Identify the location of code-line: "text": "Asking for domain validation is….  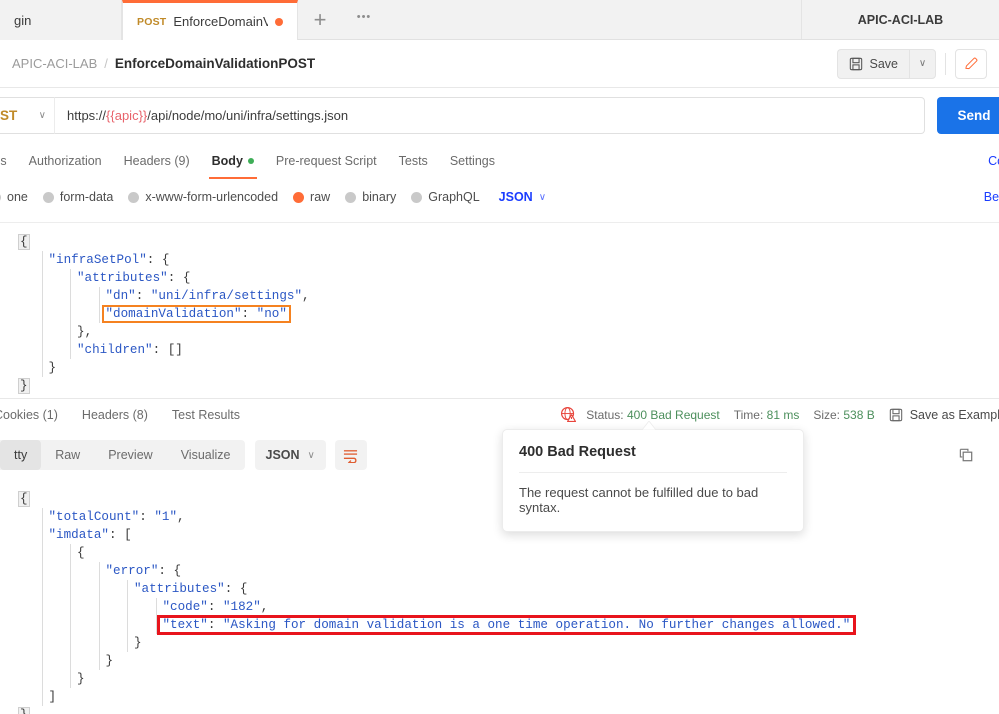
(499, 625).